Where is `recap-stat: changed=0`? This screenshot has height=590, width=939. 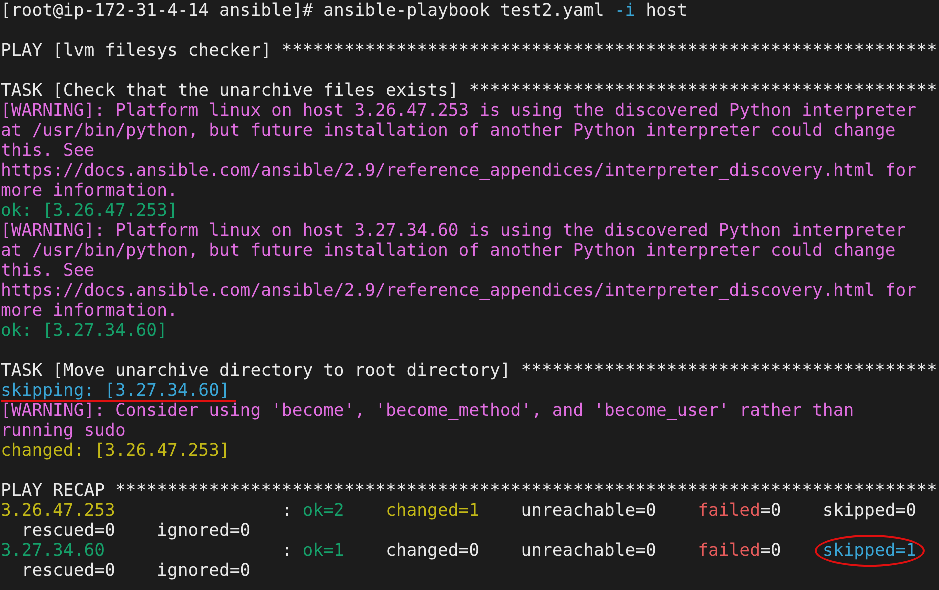 recap-stat: changed=0 is located at coordinates (433, 551).